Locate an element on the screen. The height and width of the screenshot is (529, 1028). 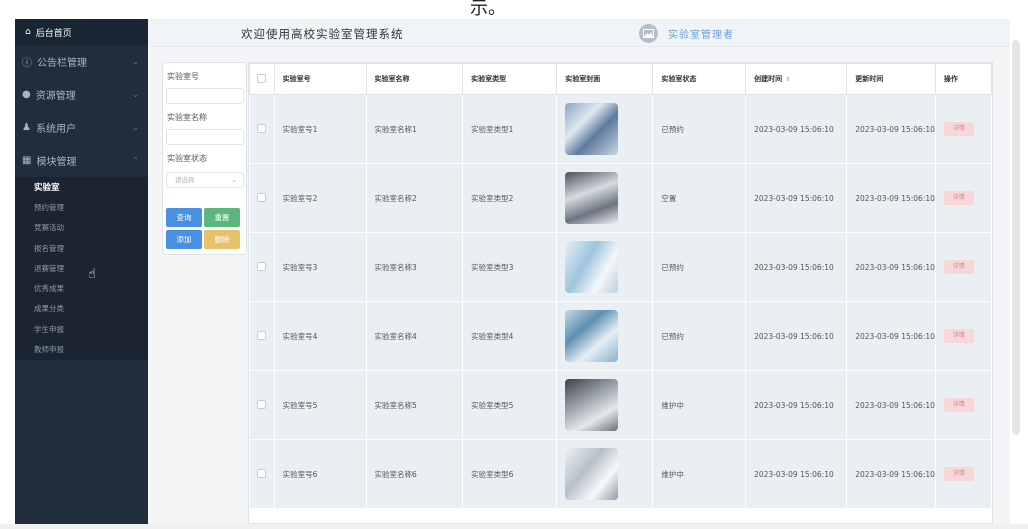
sidebar-subitem-student-apply: 学生申报 is located at coordinates (81, 329).